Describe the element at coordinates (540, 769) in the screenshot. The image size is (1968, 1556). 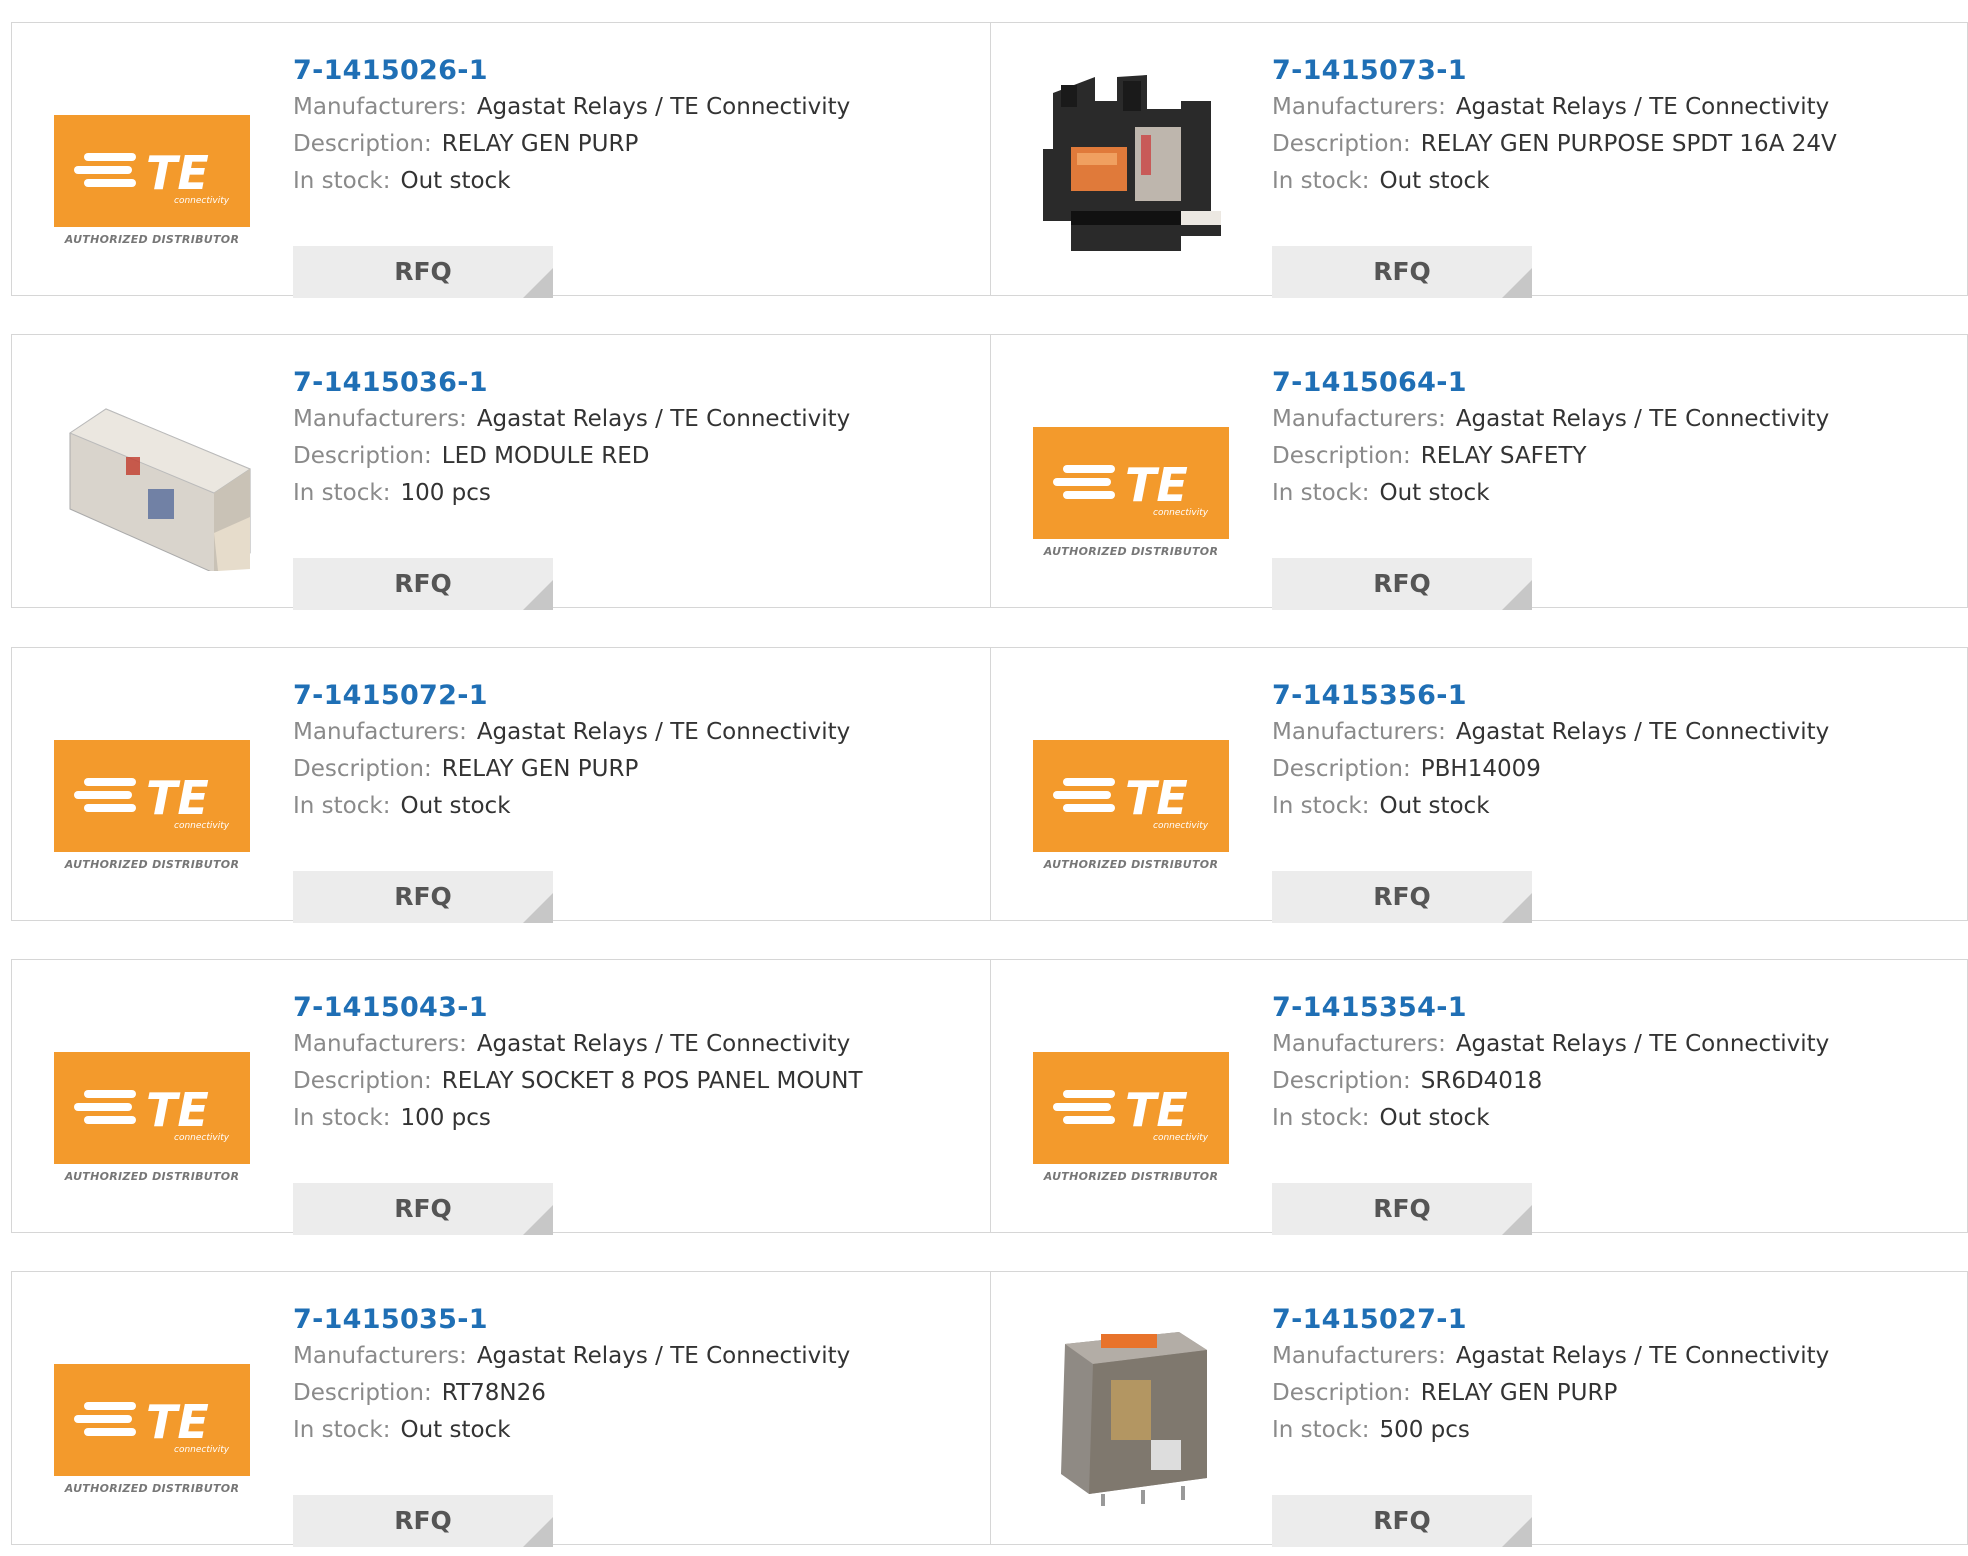
I see `description-value: RELAY GEN PURP` at that location.